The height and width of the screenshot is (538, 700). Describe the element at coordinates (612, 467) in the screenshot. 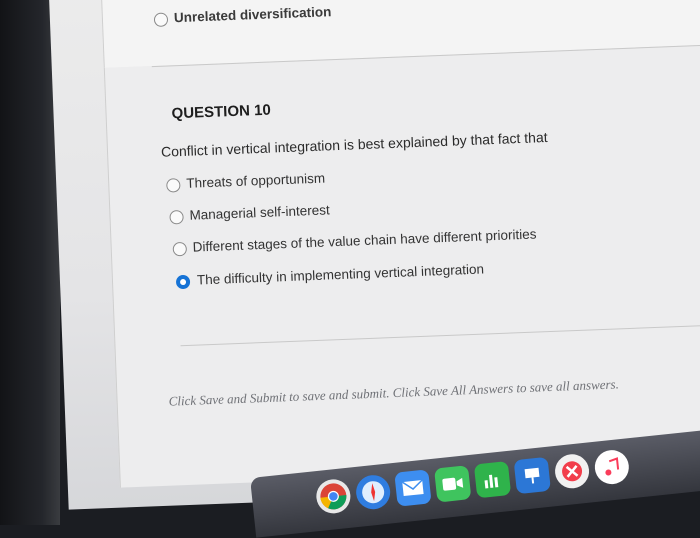

I see `music-icon` at that location.